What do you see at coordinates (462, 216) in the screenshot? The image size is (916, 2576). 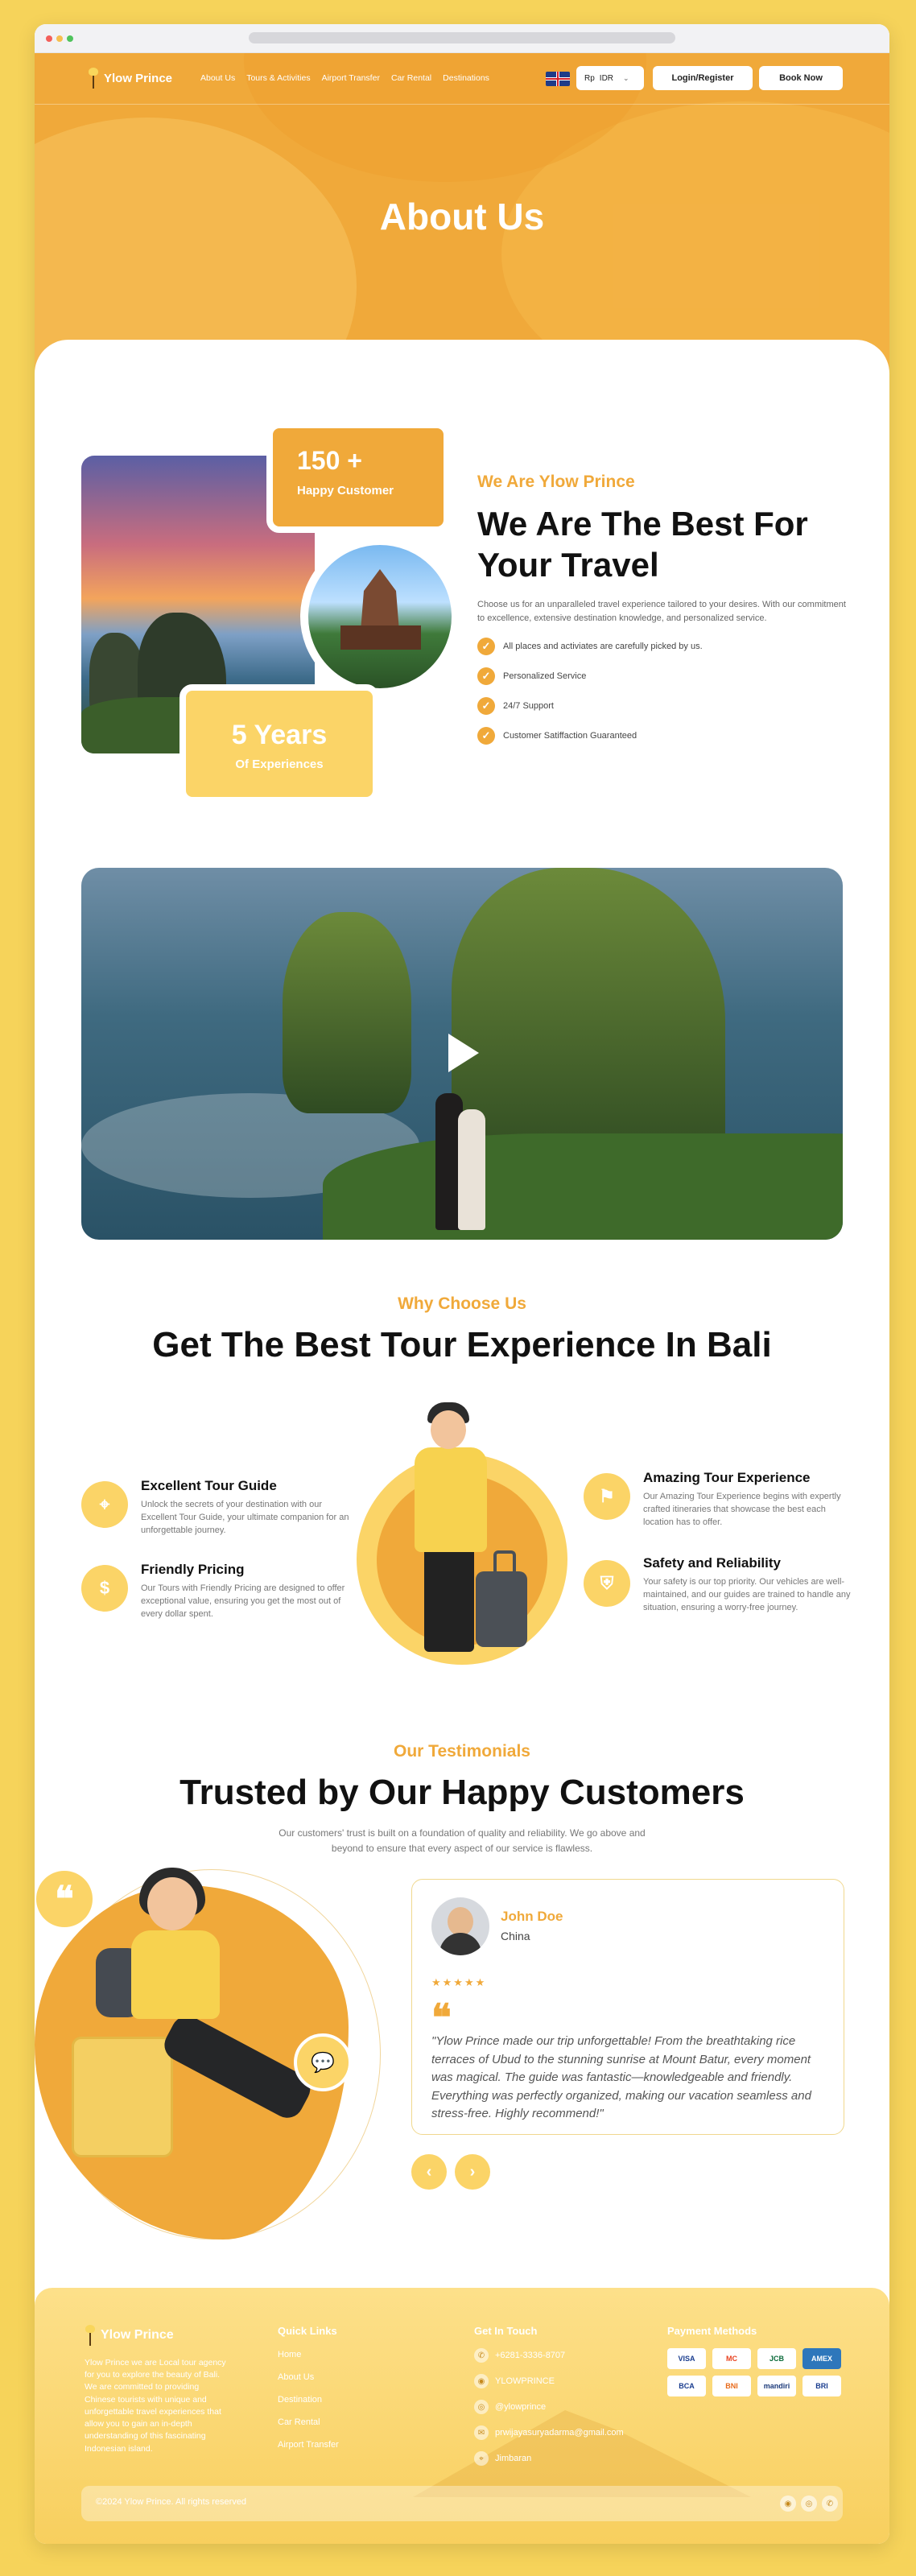 I see `page-title: About Us` at bounding box center [462, 216].